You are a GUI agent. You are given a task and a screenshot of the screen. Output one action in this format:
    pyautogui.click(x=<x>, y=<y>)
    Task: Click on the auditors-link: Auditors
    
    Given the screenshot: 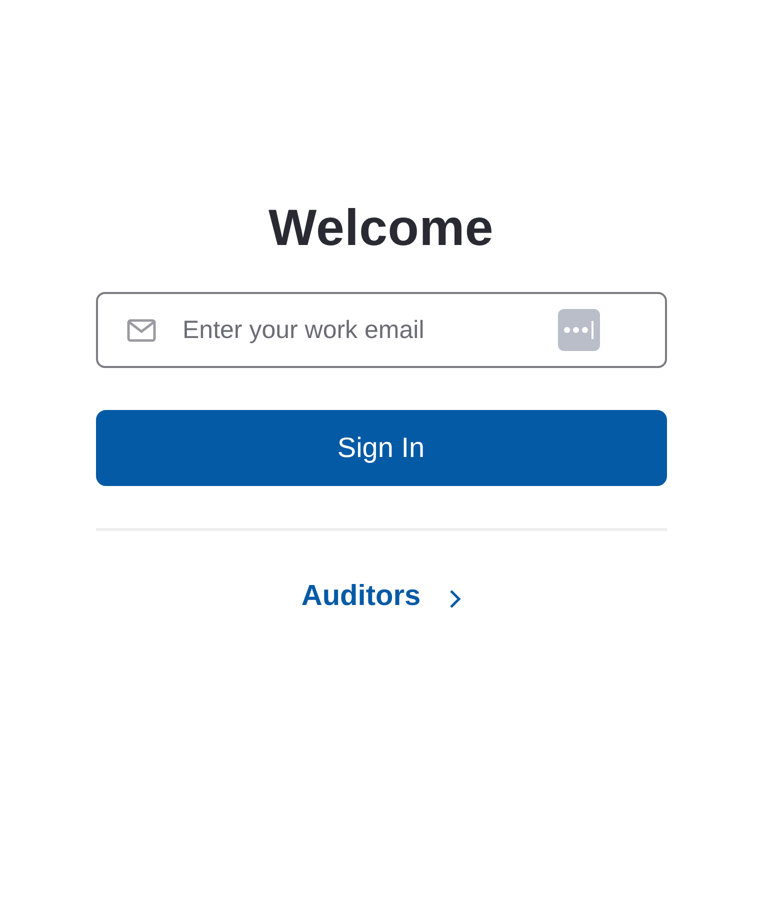 What is the action you would take?
    pyautogui.click(x=381, y=596)
    